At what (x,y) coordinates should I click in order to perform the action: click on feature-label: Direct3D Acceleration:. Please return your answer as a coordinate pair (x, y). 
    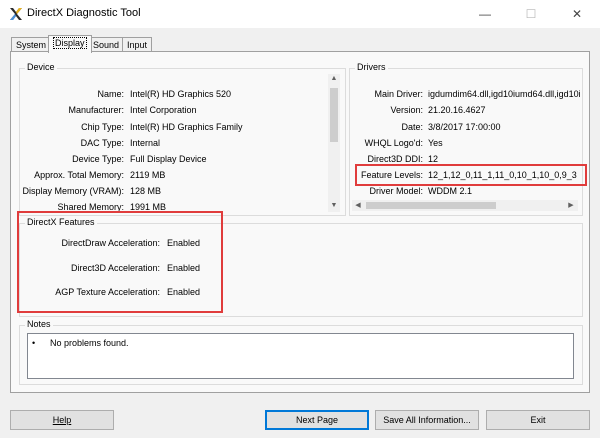
    Looking at the image, I should click on (115, 268).